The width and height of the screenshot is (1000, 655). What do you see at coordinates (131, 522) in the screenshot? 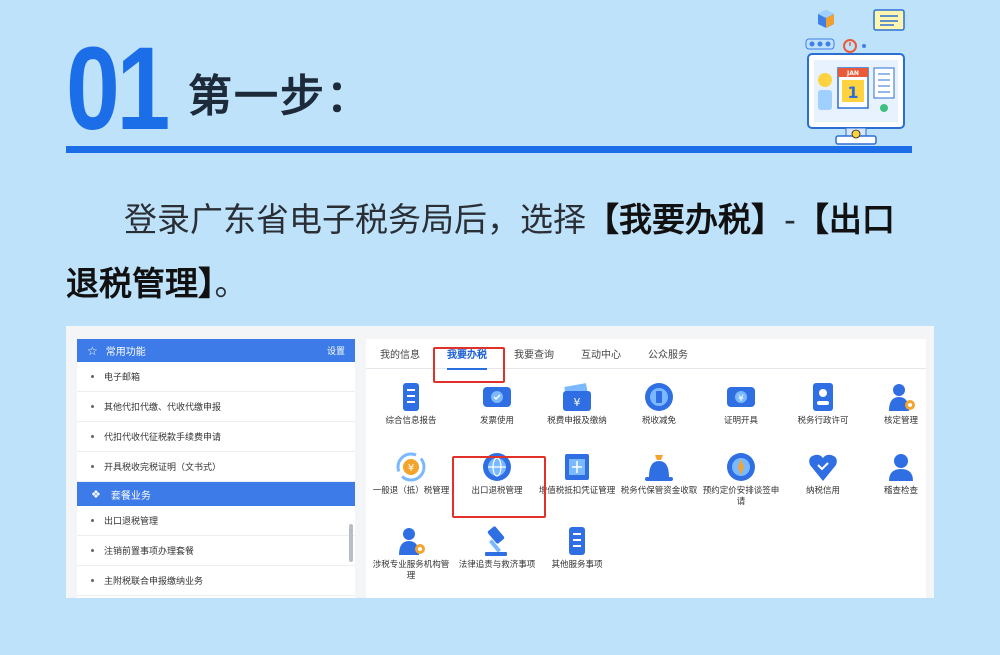
I see `sidebar-item-label: 出口退税管理` at bounding box center [131, 522].